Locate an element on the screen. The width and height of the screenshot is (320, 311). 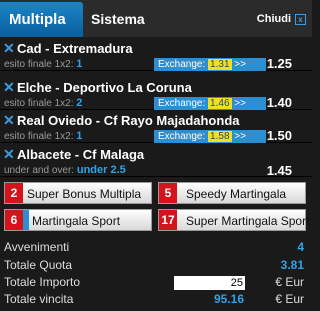
avvenimenti-label: Avvenimenti is located at coordinates (37, 247).